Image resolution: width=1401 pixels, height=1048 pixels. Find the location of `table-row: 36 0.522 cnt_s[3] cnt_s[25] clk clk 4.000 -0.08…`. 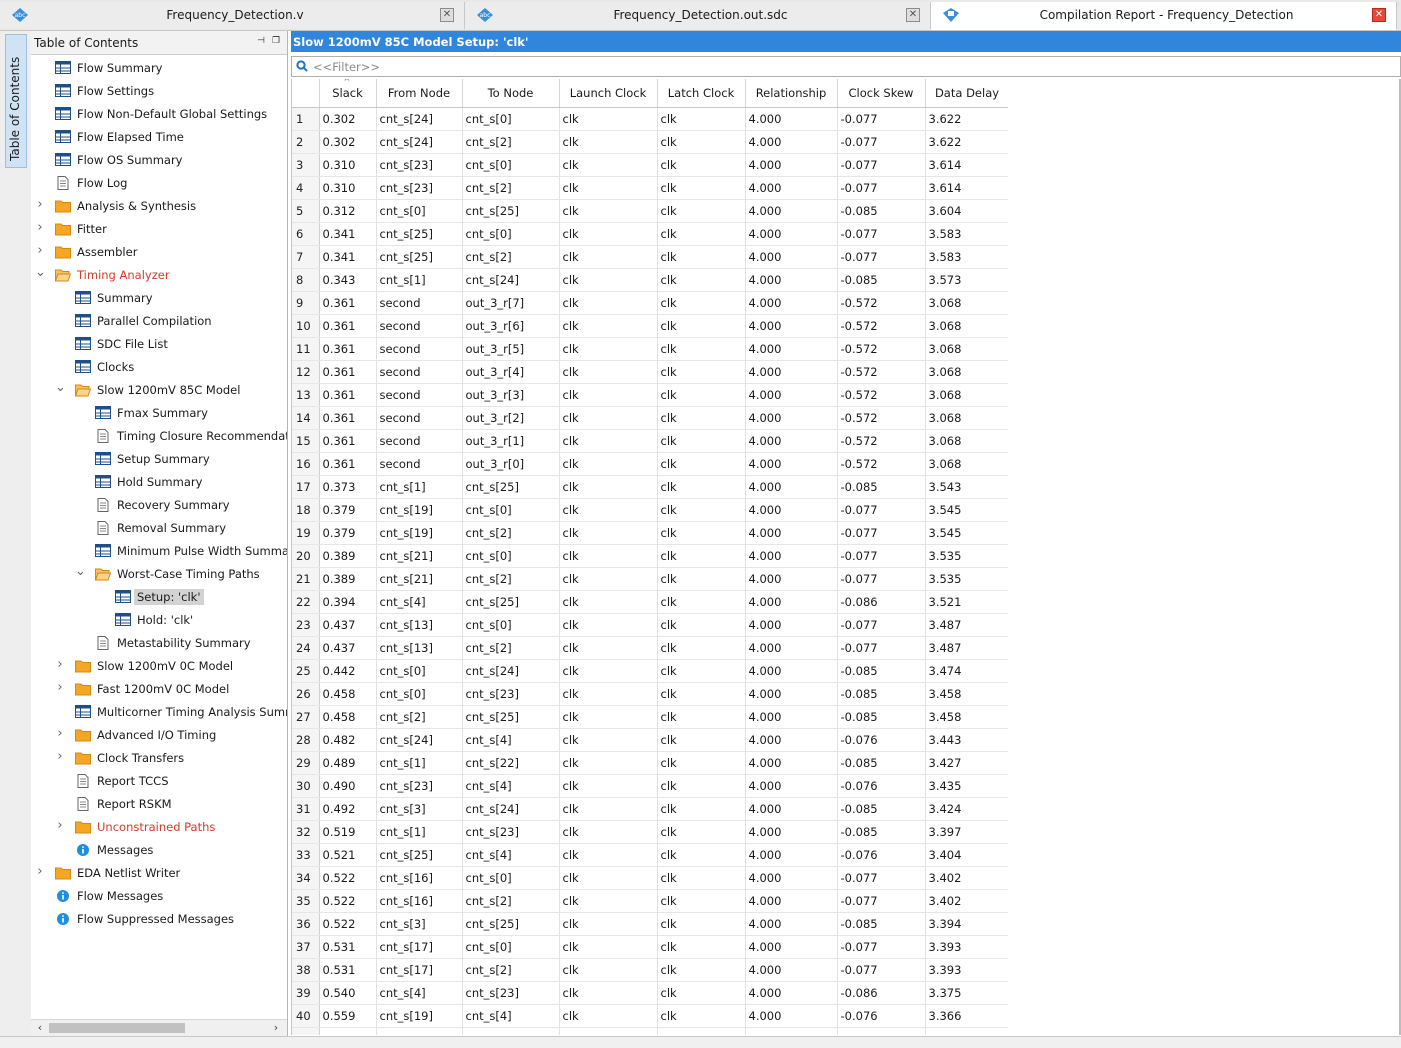

table-row: 36 0.522 cnt_s[3] cnt_s[25] clk clk 4.000 -0.08… is located at coordinates (650, 924).